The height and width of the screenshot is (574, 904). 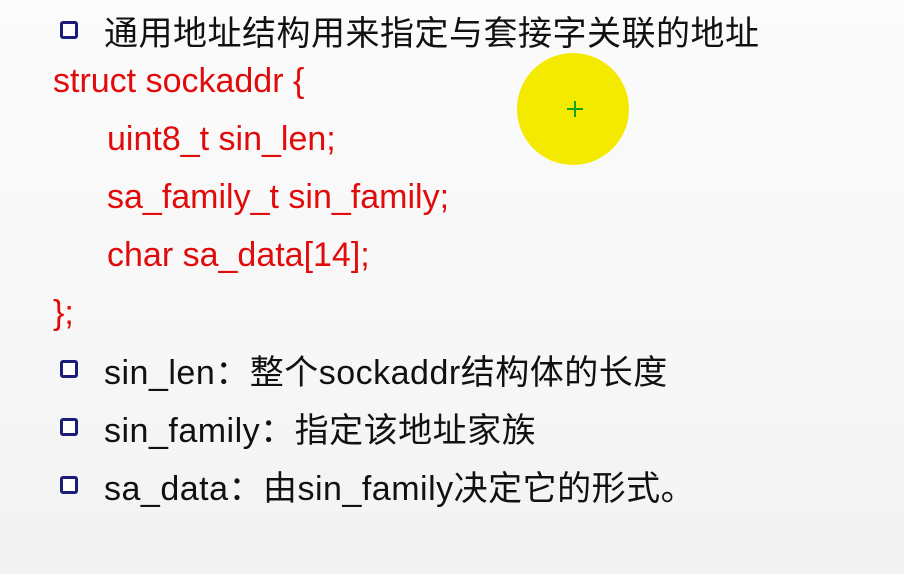 I want to click on code-field-sin-family: sa_family_t sin_family;, so click(x=278, y=197).